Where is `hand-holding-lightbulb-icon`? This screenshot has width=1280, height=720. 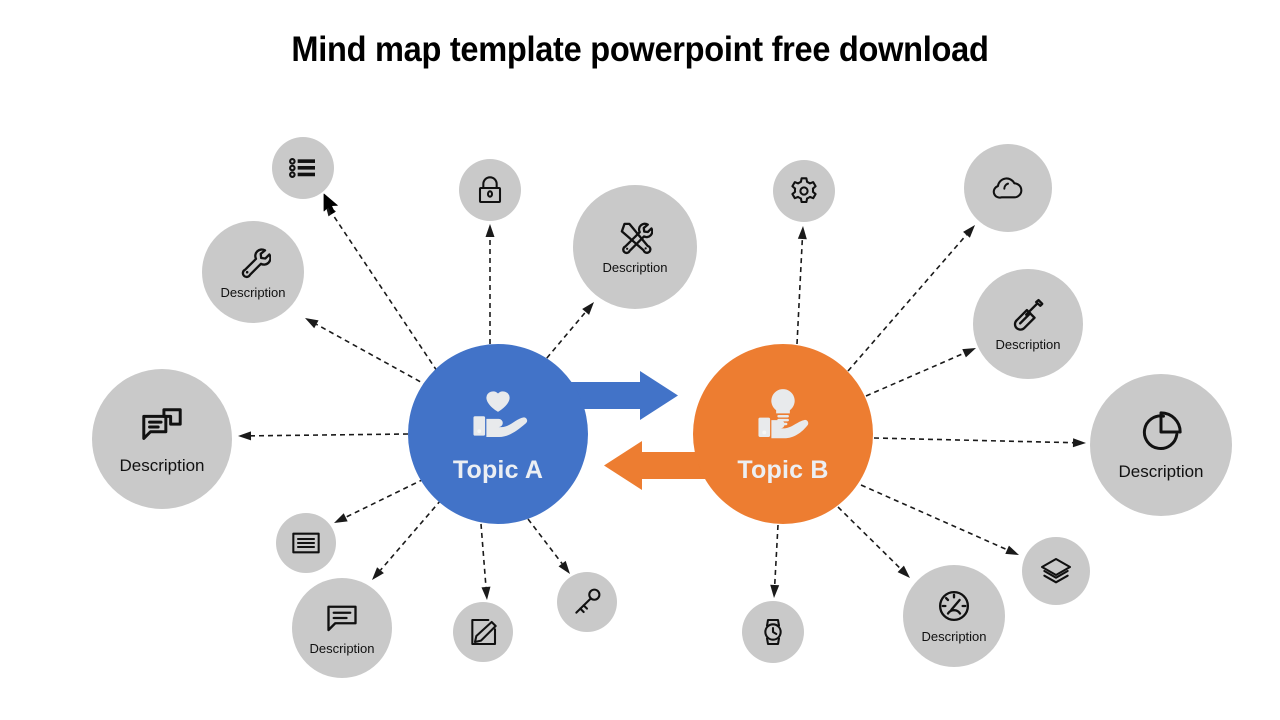 hand-holding-lightbulb-icon is located at coordinates (783, 415).